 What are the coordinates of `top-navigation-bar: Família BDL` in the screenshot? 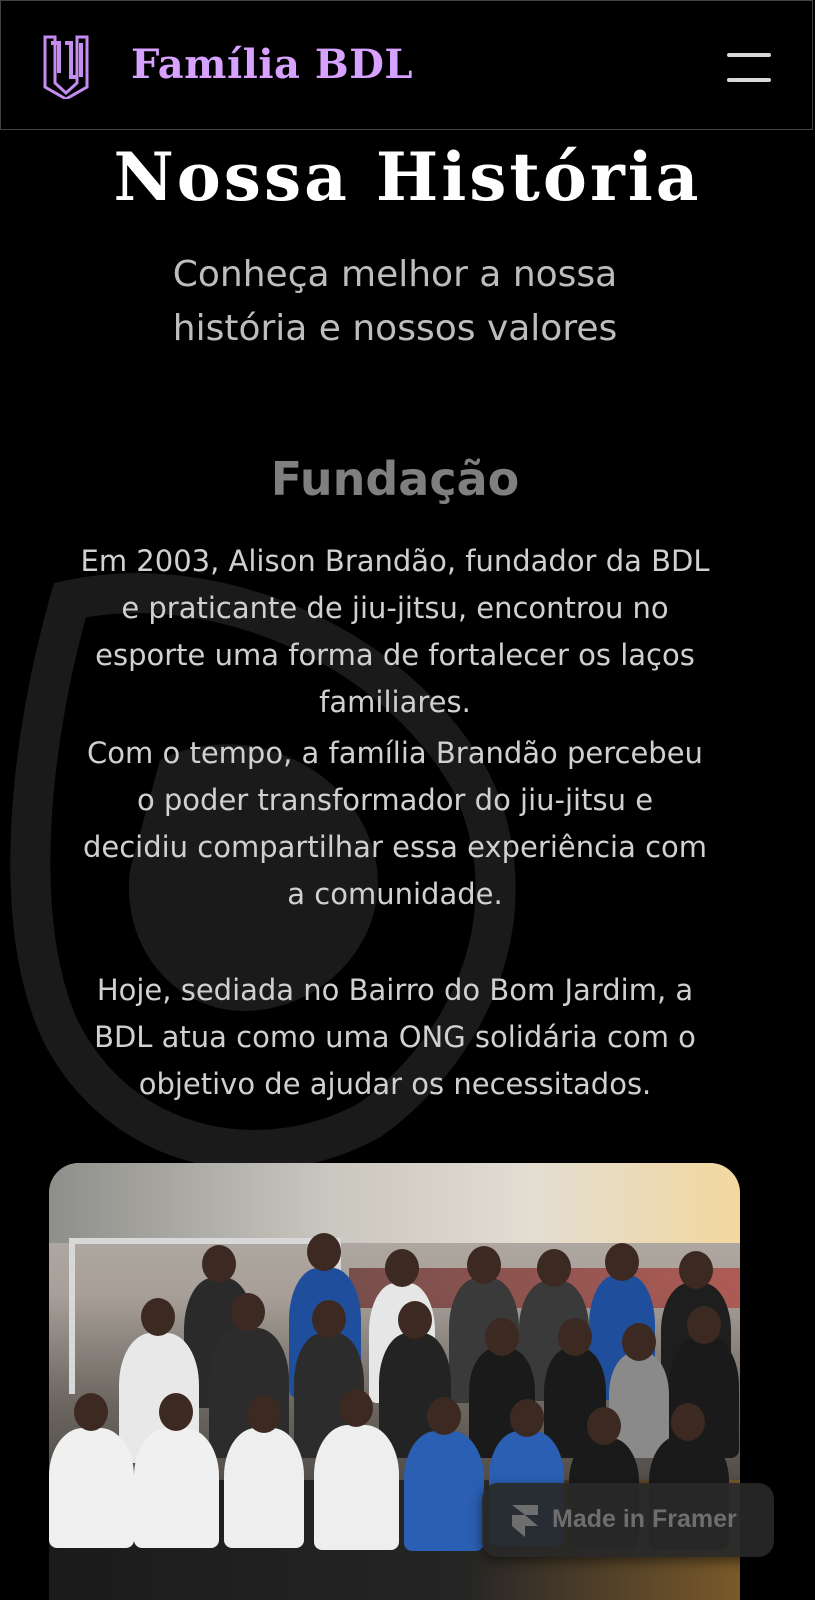 It's located at (406, 65).